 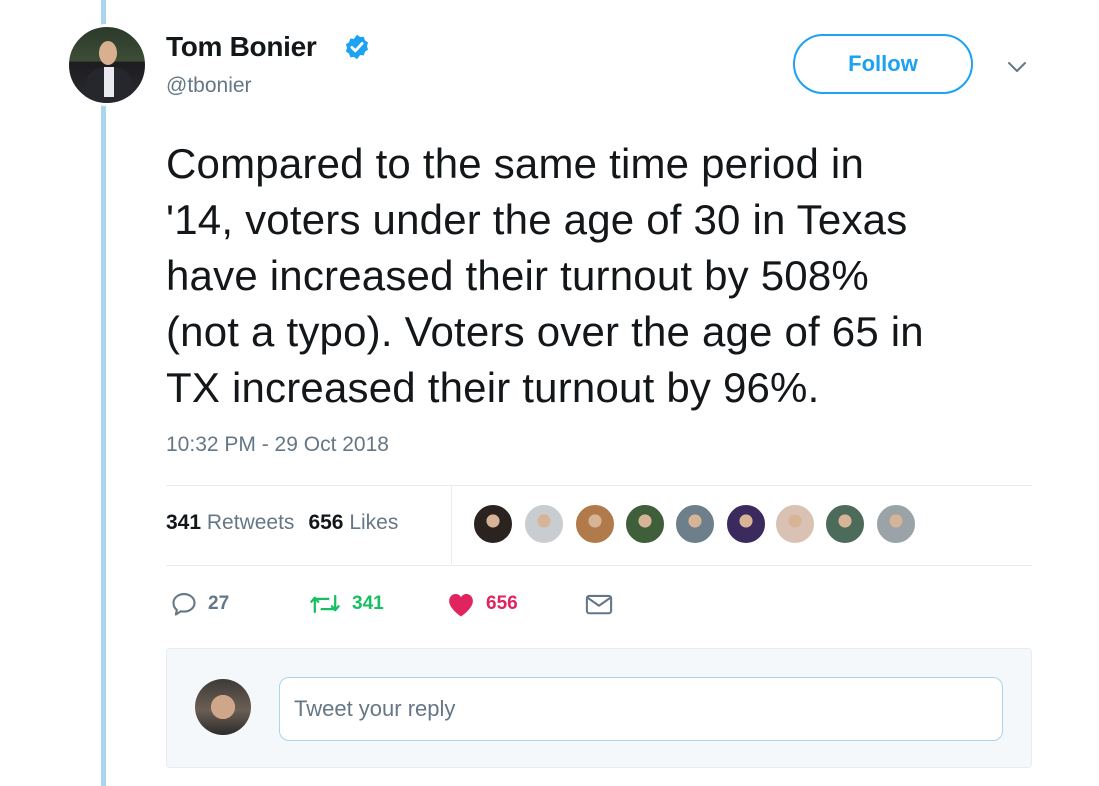 I want to click on direct-message-button, so click(x=599, y=604).